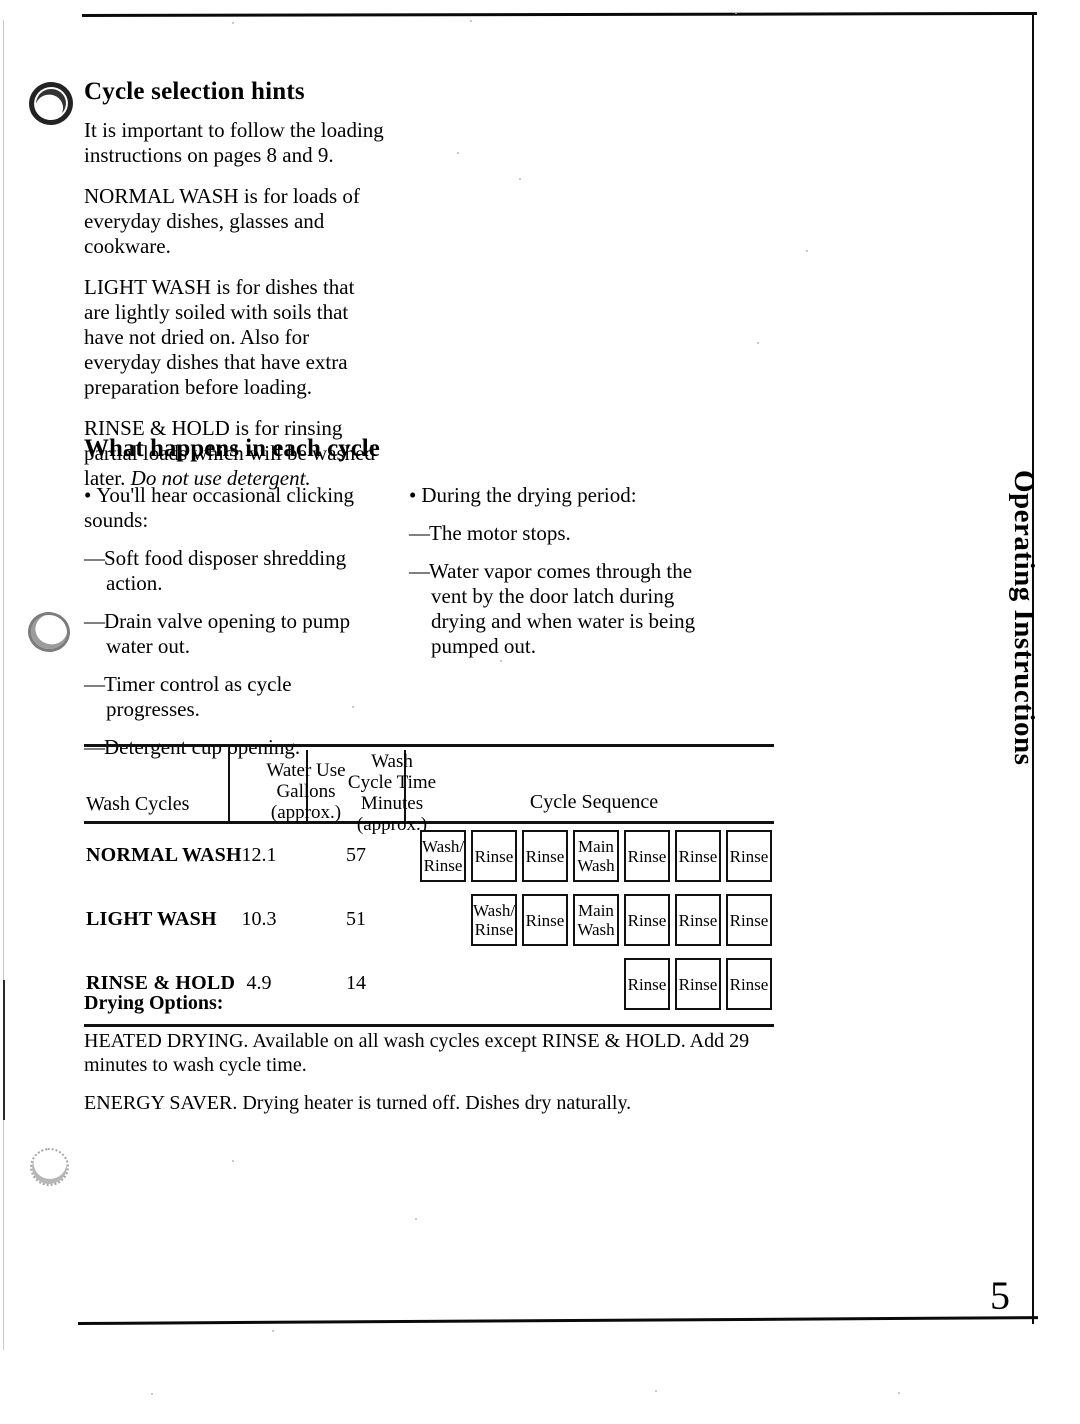  I want to click on list-item: —Soft food disposer shredding action., so click(234, 571).